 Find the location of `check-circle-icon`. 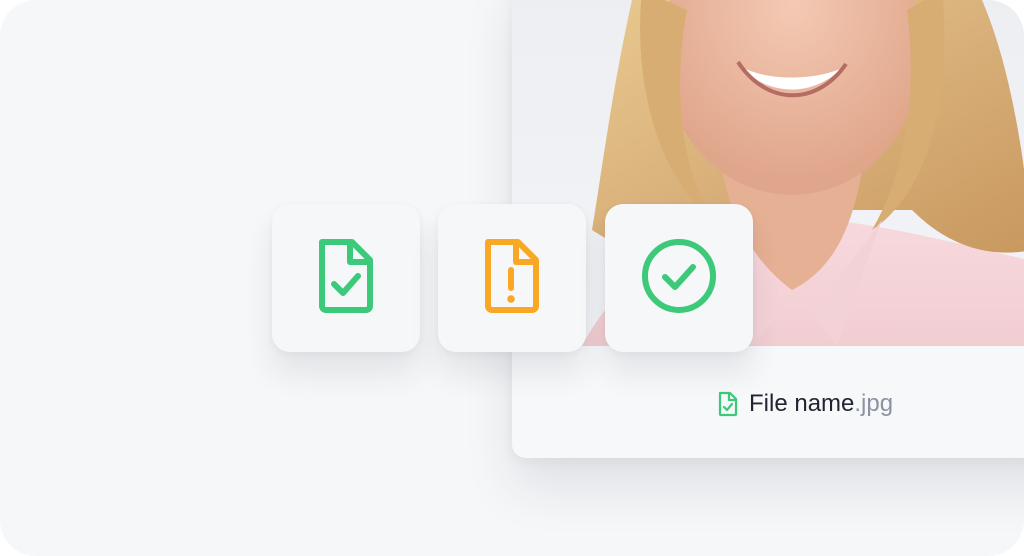

check-circle-icon is located at coordinates (679, 278).